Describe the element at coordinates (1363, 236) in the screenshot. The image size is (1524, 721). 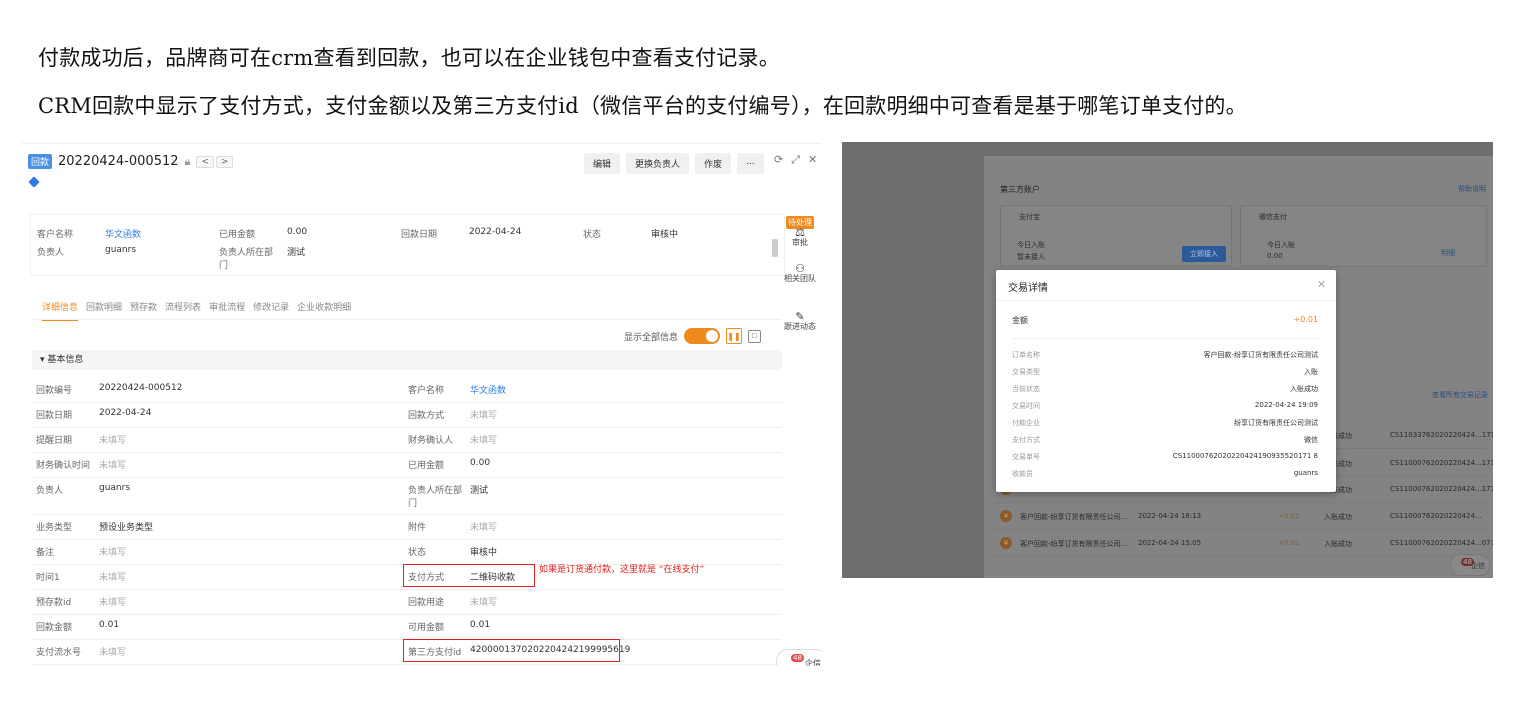
I see `wechat-box: 微信支付 今日入账 0.00 明细` at that location.